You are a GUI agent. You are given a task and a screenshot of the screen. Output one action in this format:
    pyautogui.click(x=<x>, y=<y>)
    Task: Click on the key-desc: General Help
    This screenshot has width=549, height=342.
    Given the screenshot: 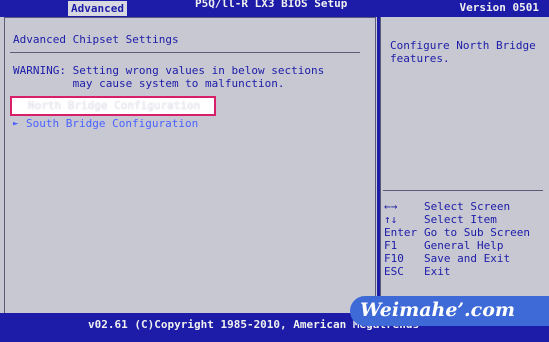 What is the action you would take?
    pyautogui.click(x=464, y=245)
    